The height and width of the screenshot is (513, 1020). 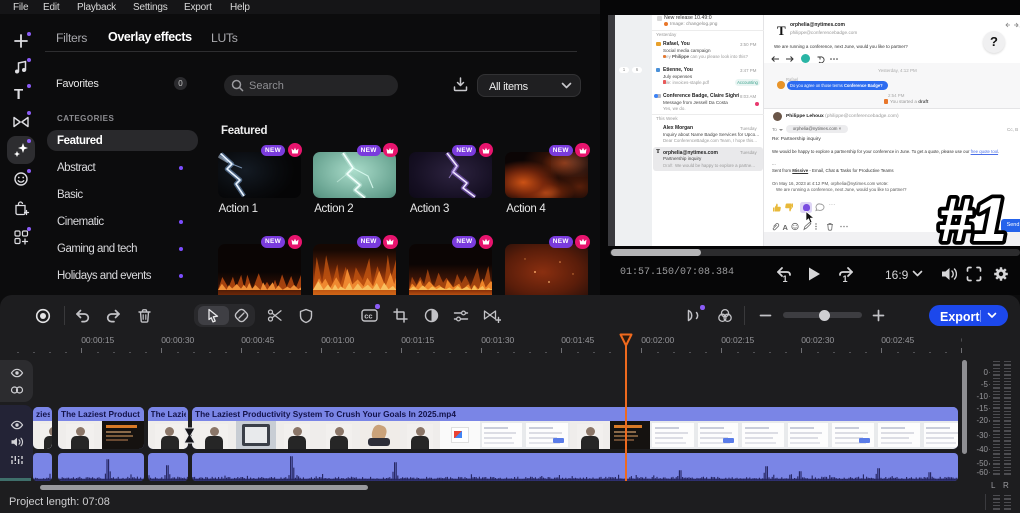 I want to click on svg-text: #1, so click(x=972, y=218).